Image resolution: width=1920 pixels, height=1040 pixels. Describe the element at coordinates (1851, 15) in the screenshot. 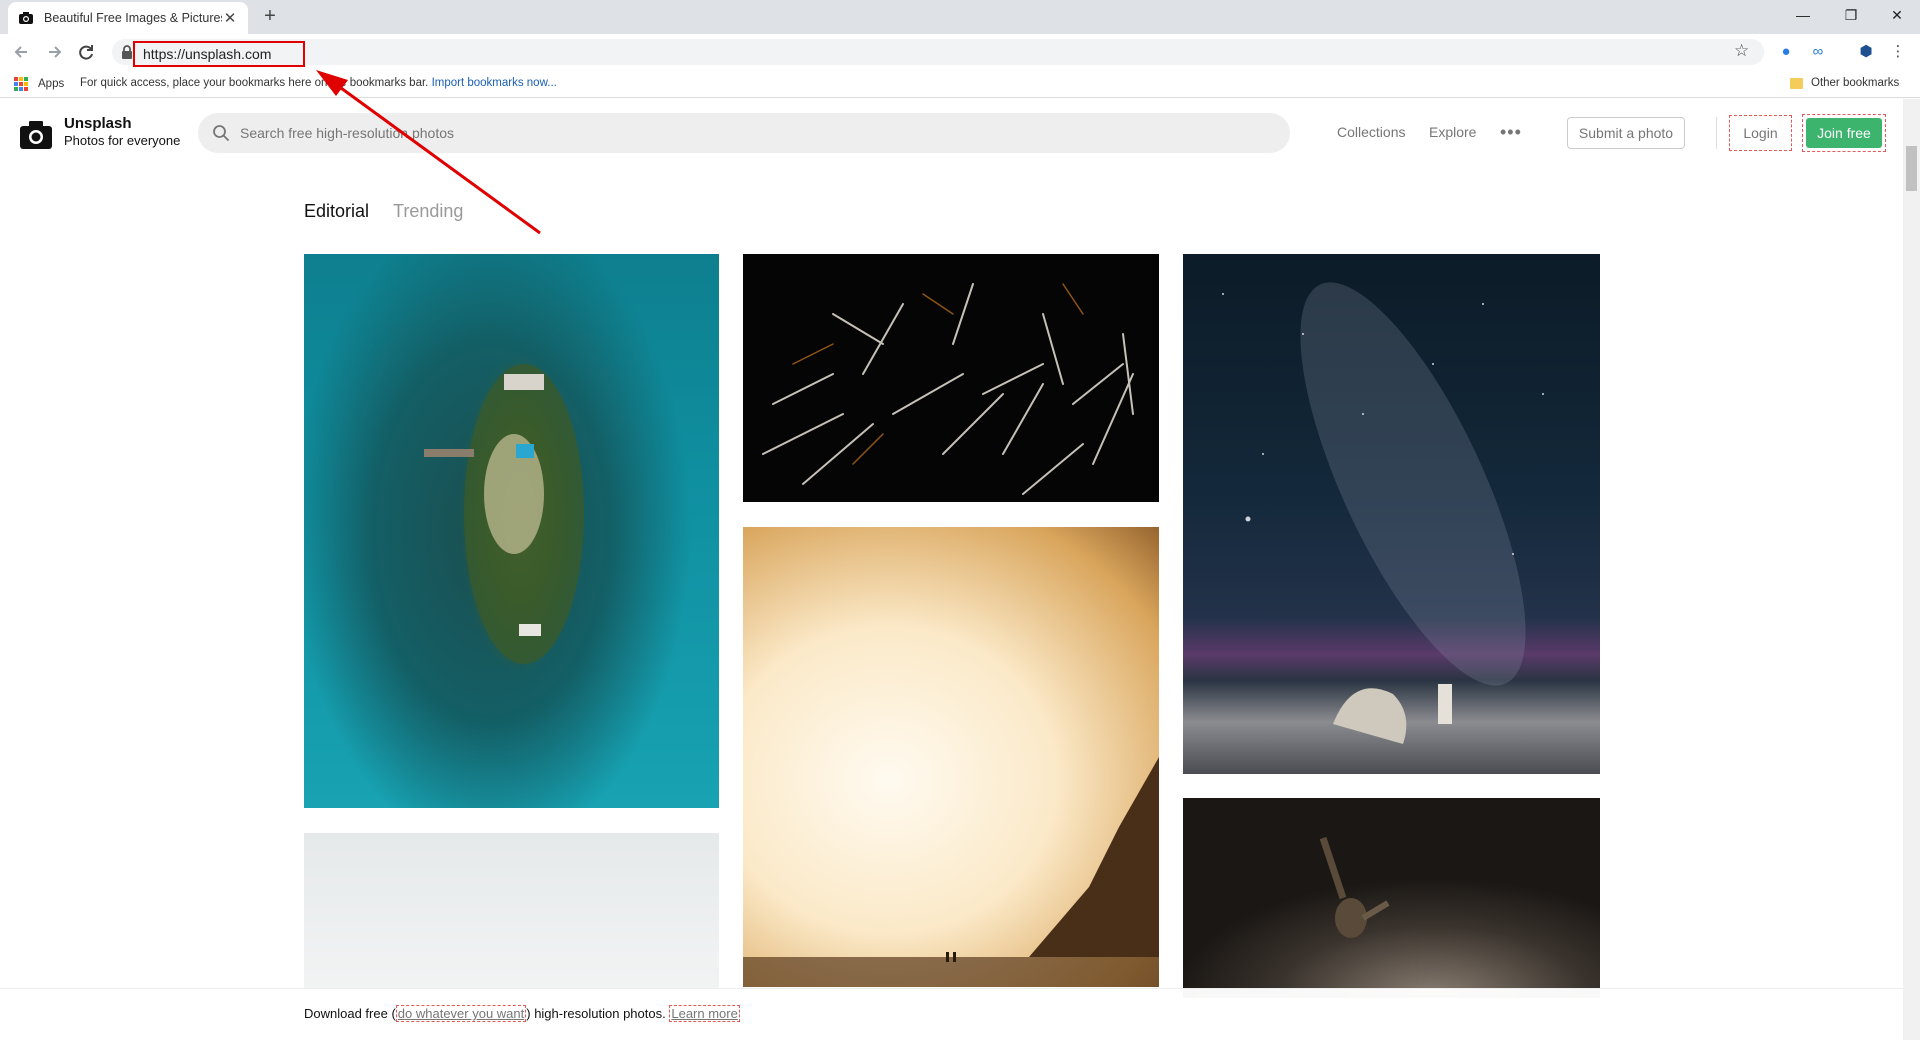

I see `restore-button: ❐` at that location.